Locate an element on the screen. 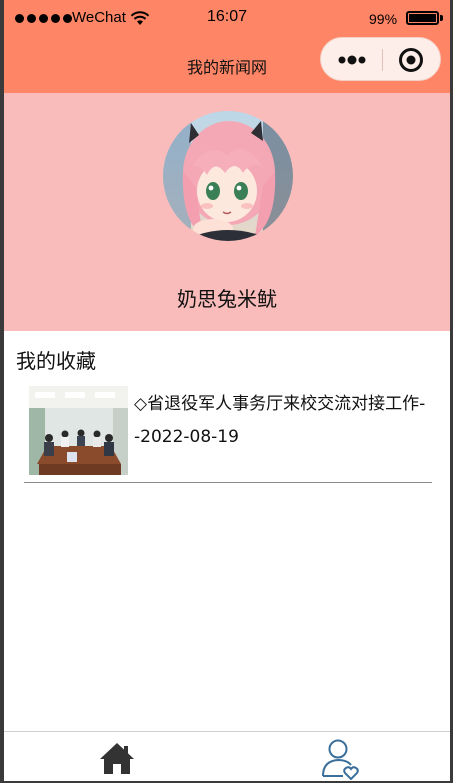 The height and width of the screenshot is (783, 453). battery-level-fill is located at coordinates (422, 18).